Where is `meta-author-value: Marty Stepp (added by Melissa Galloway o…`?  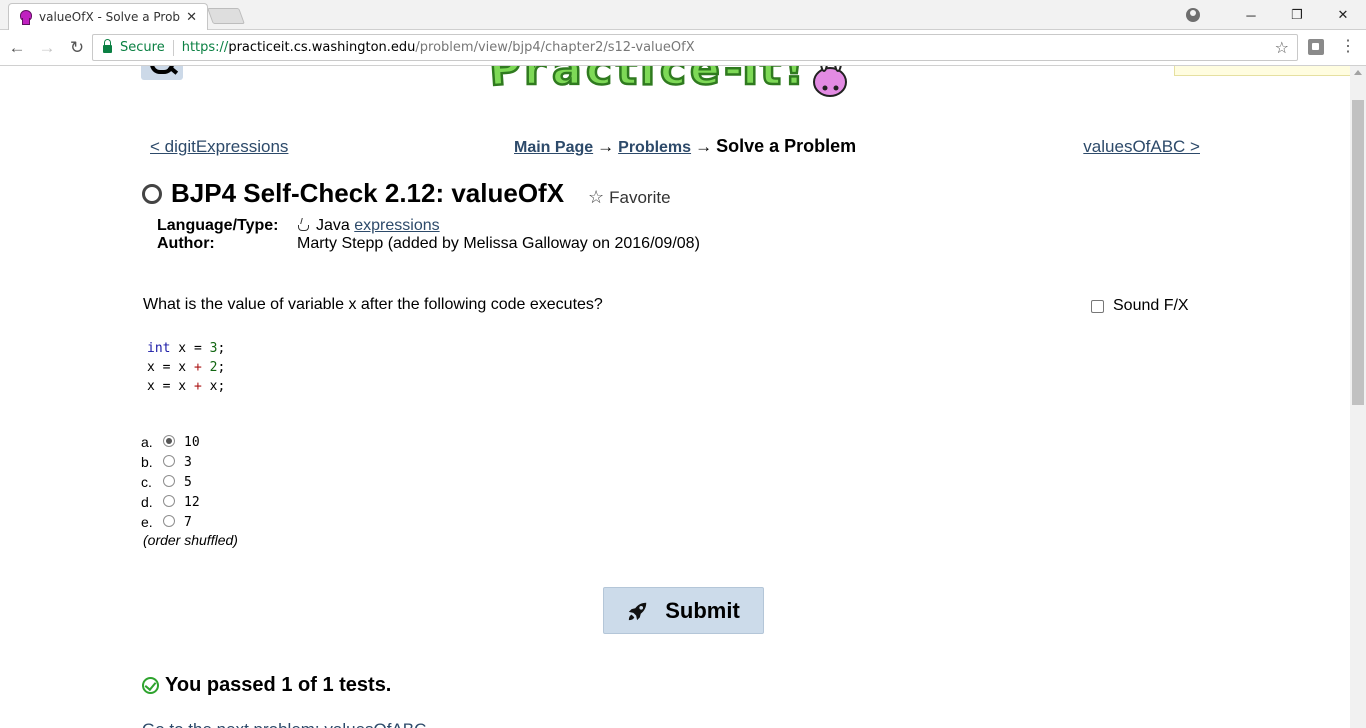
meta-author-value: Marty Stepp (added by Melissa Galloway o… is located at coordinates (498, 243).